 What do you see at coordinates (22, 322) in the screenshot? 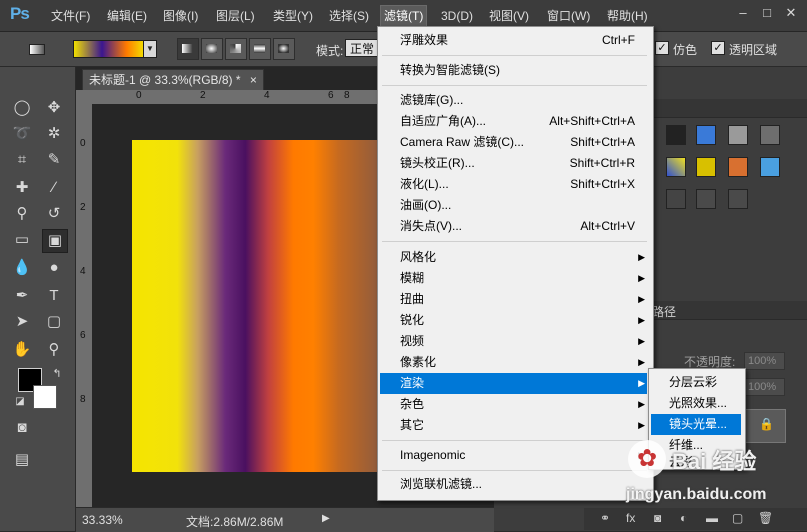
I see `path-select-icon: ➤` at bounding box center [22, 322].